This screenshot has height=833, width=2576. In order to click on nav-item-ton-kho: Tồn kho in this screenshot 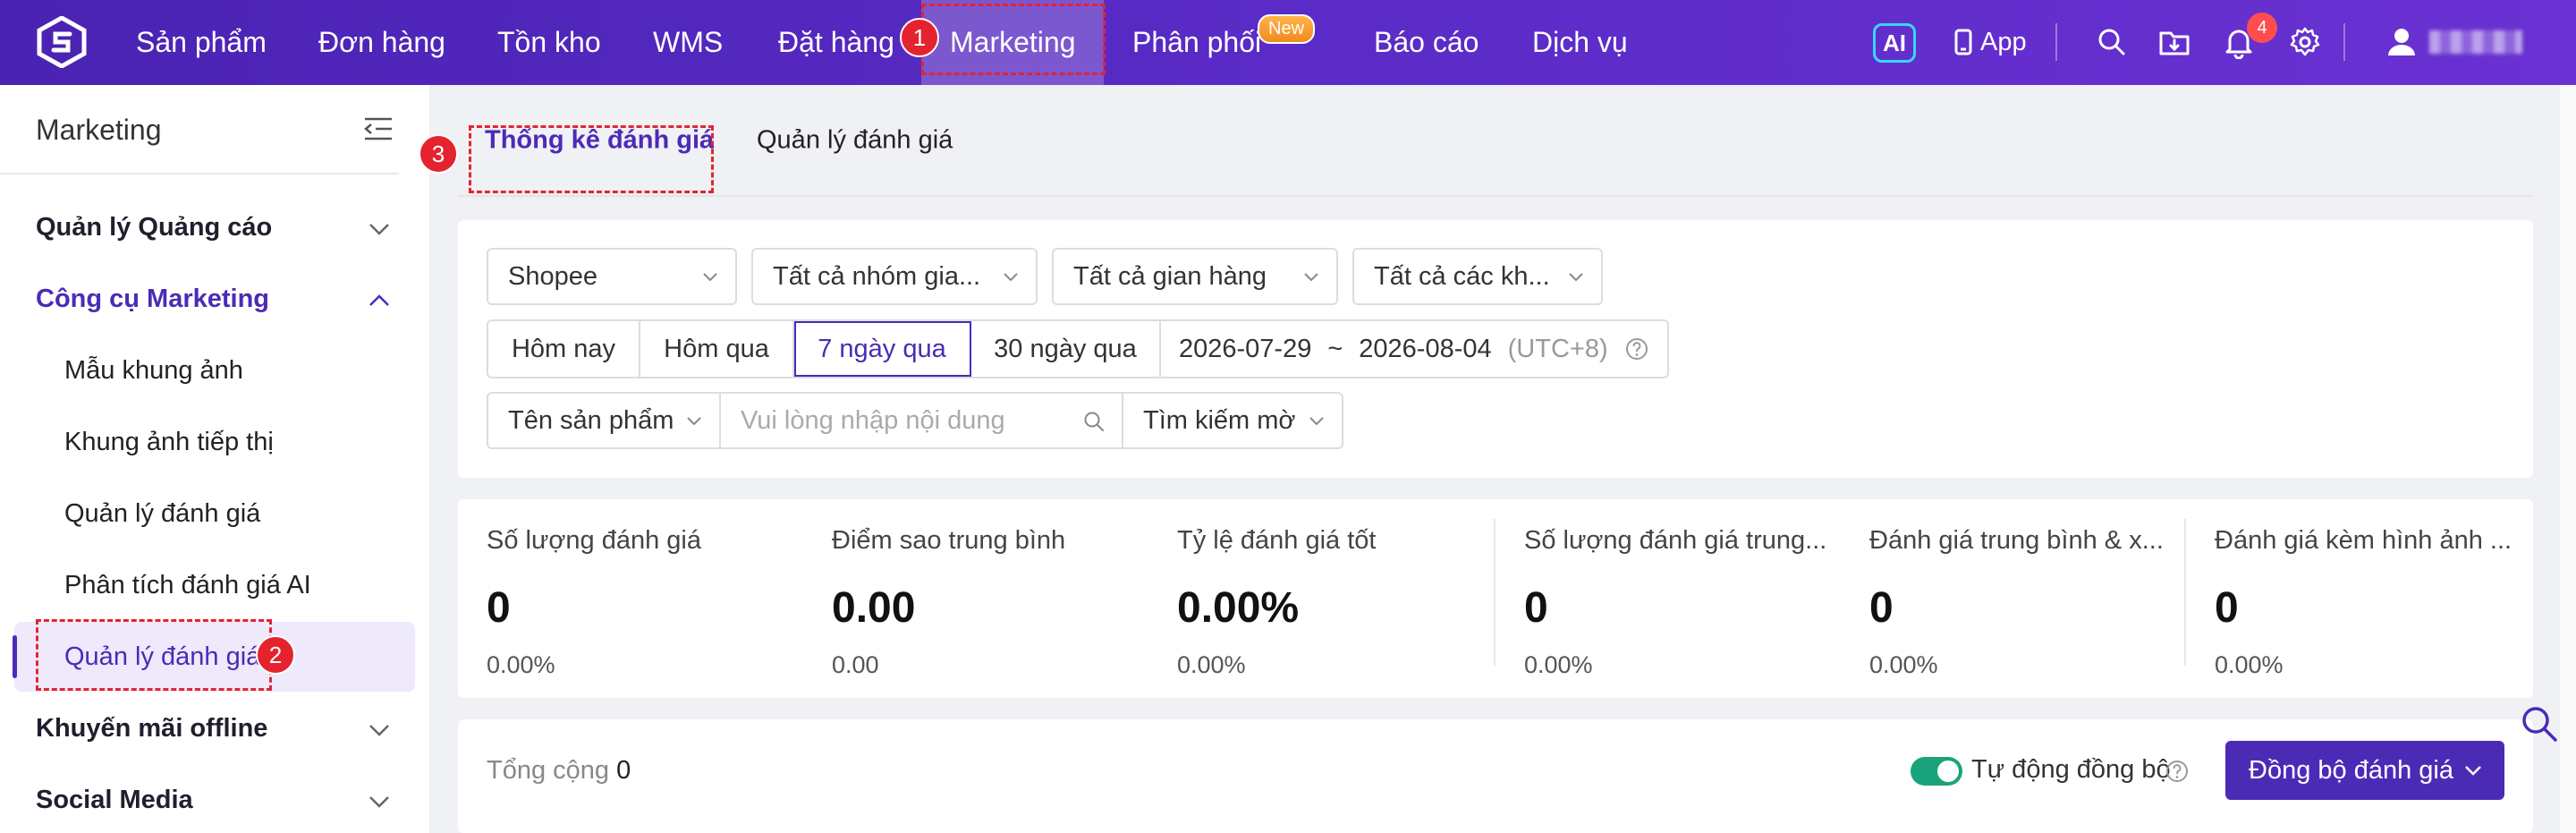, I will do `click(549, 42)`.